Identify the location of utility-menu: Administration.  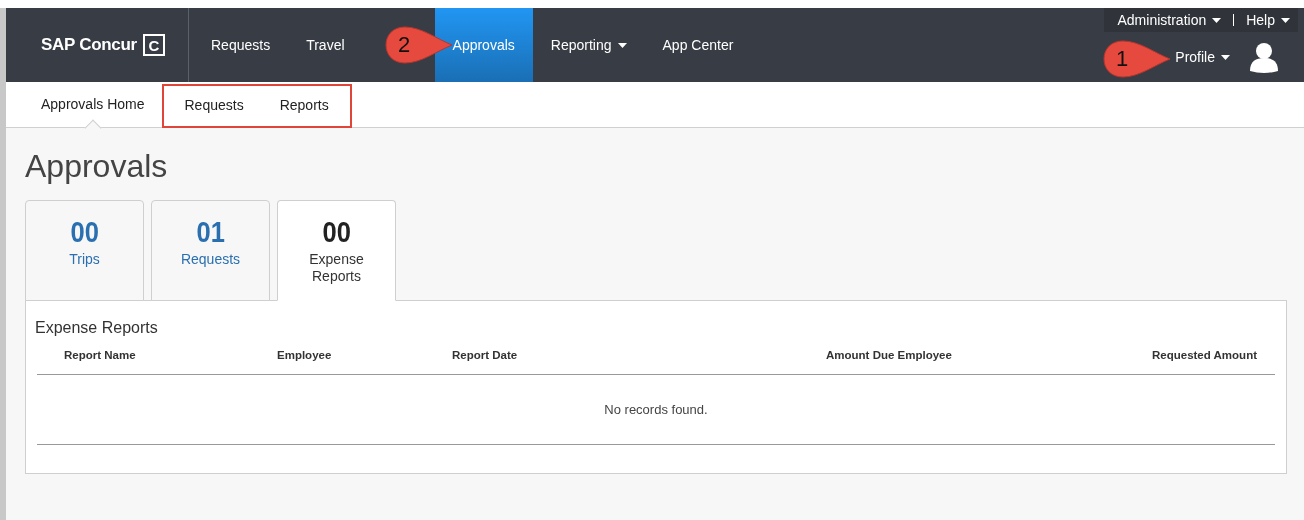
(1169, 20).